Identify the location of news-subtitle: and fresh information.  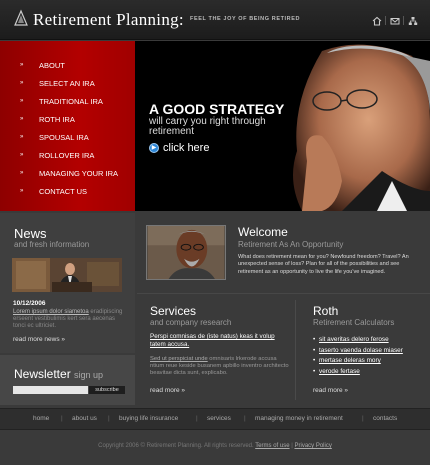
(52, 244).